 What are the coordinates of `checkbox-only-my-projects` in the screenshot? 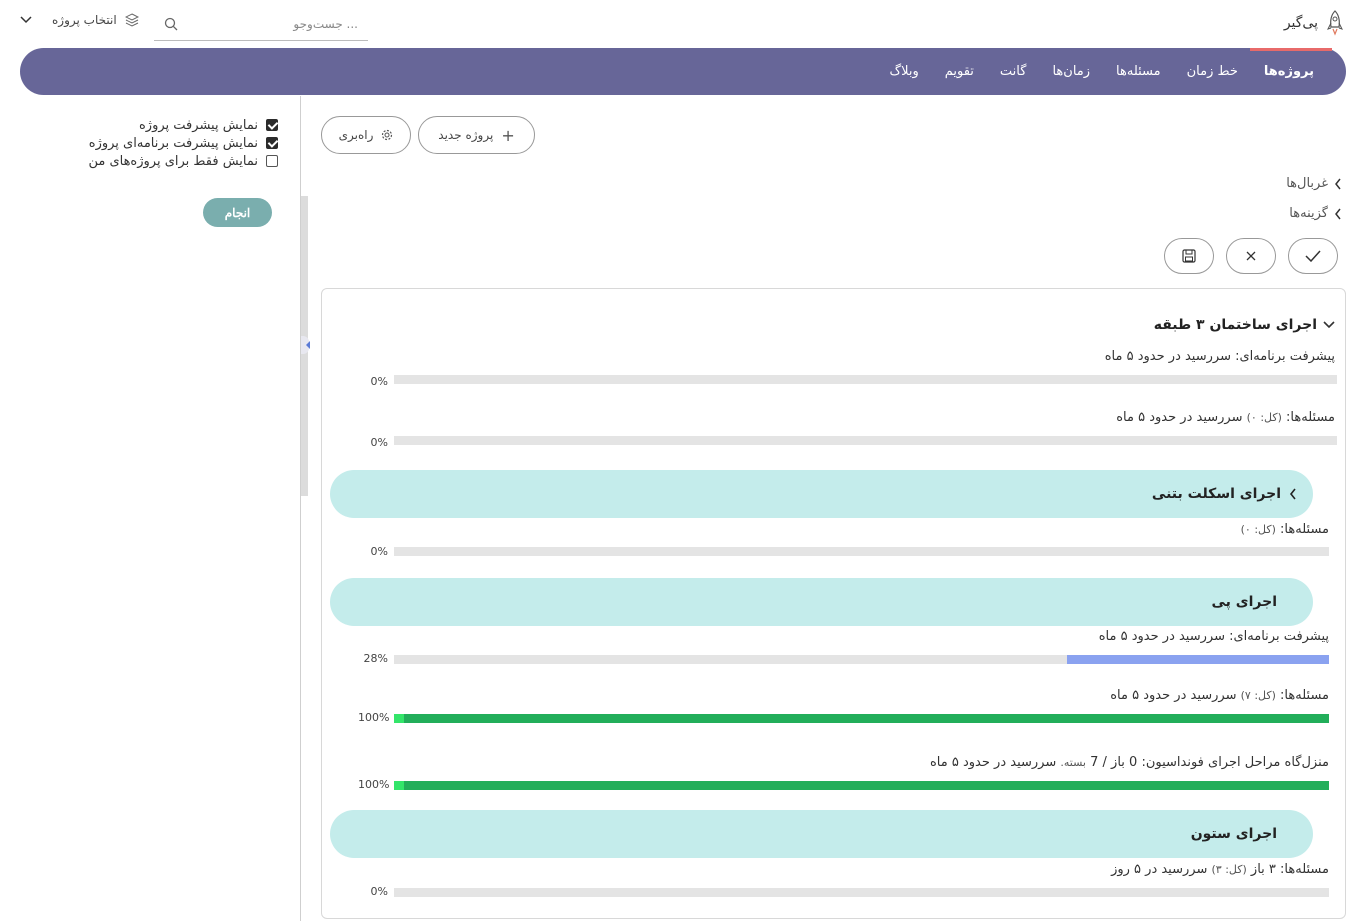 It's located at (272, 161).